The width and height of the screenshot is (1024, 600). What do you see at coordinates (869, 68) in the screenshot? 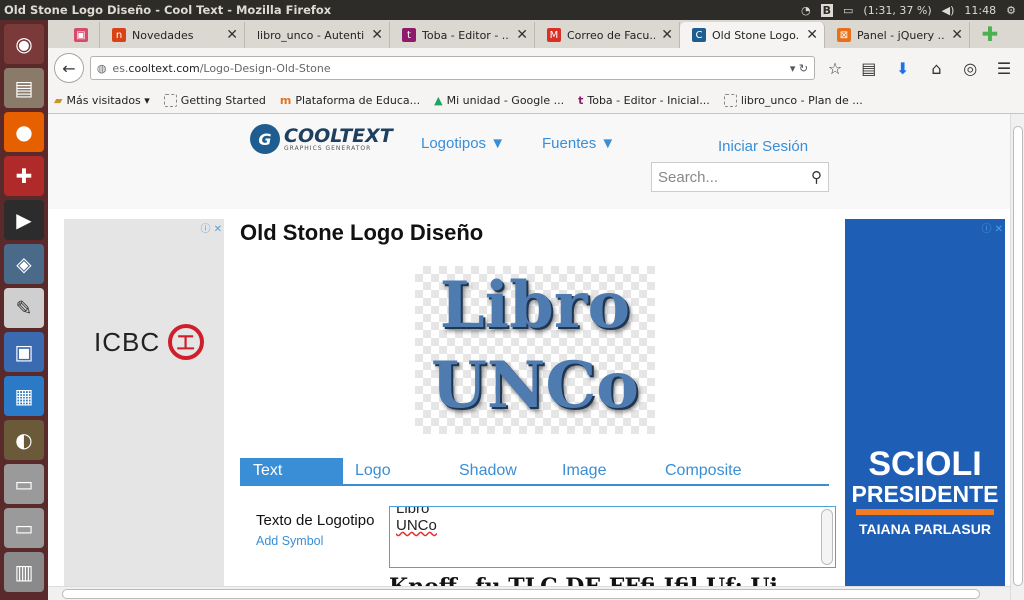
I see `reading-list-icon: ▤` at bounding box center [869, 68].